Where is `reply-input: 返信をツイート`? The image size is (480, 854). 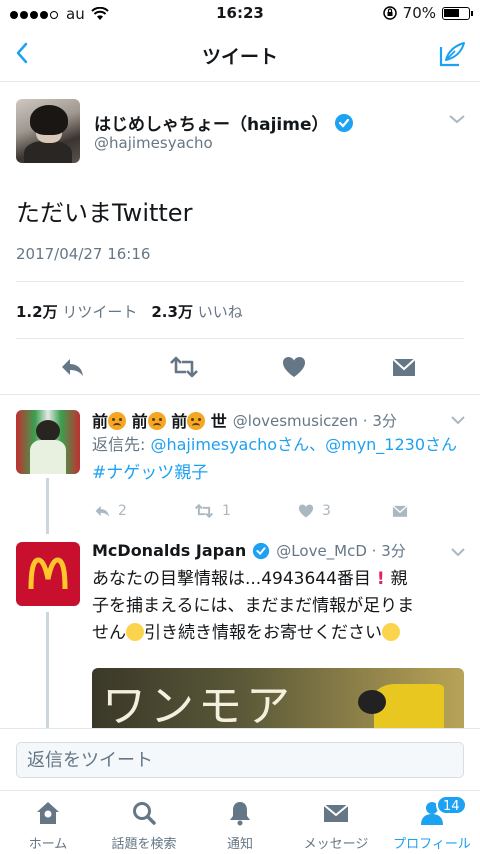
reply-input: 返信をツイート is located at coordinates (240, 760).